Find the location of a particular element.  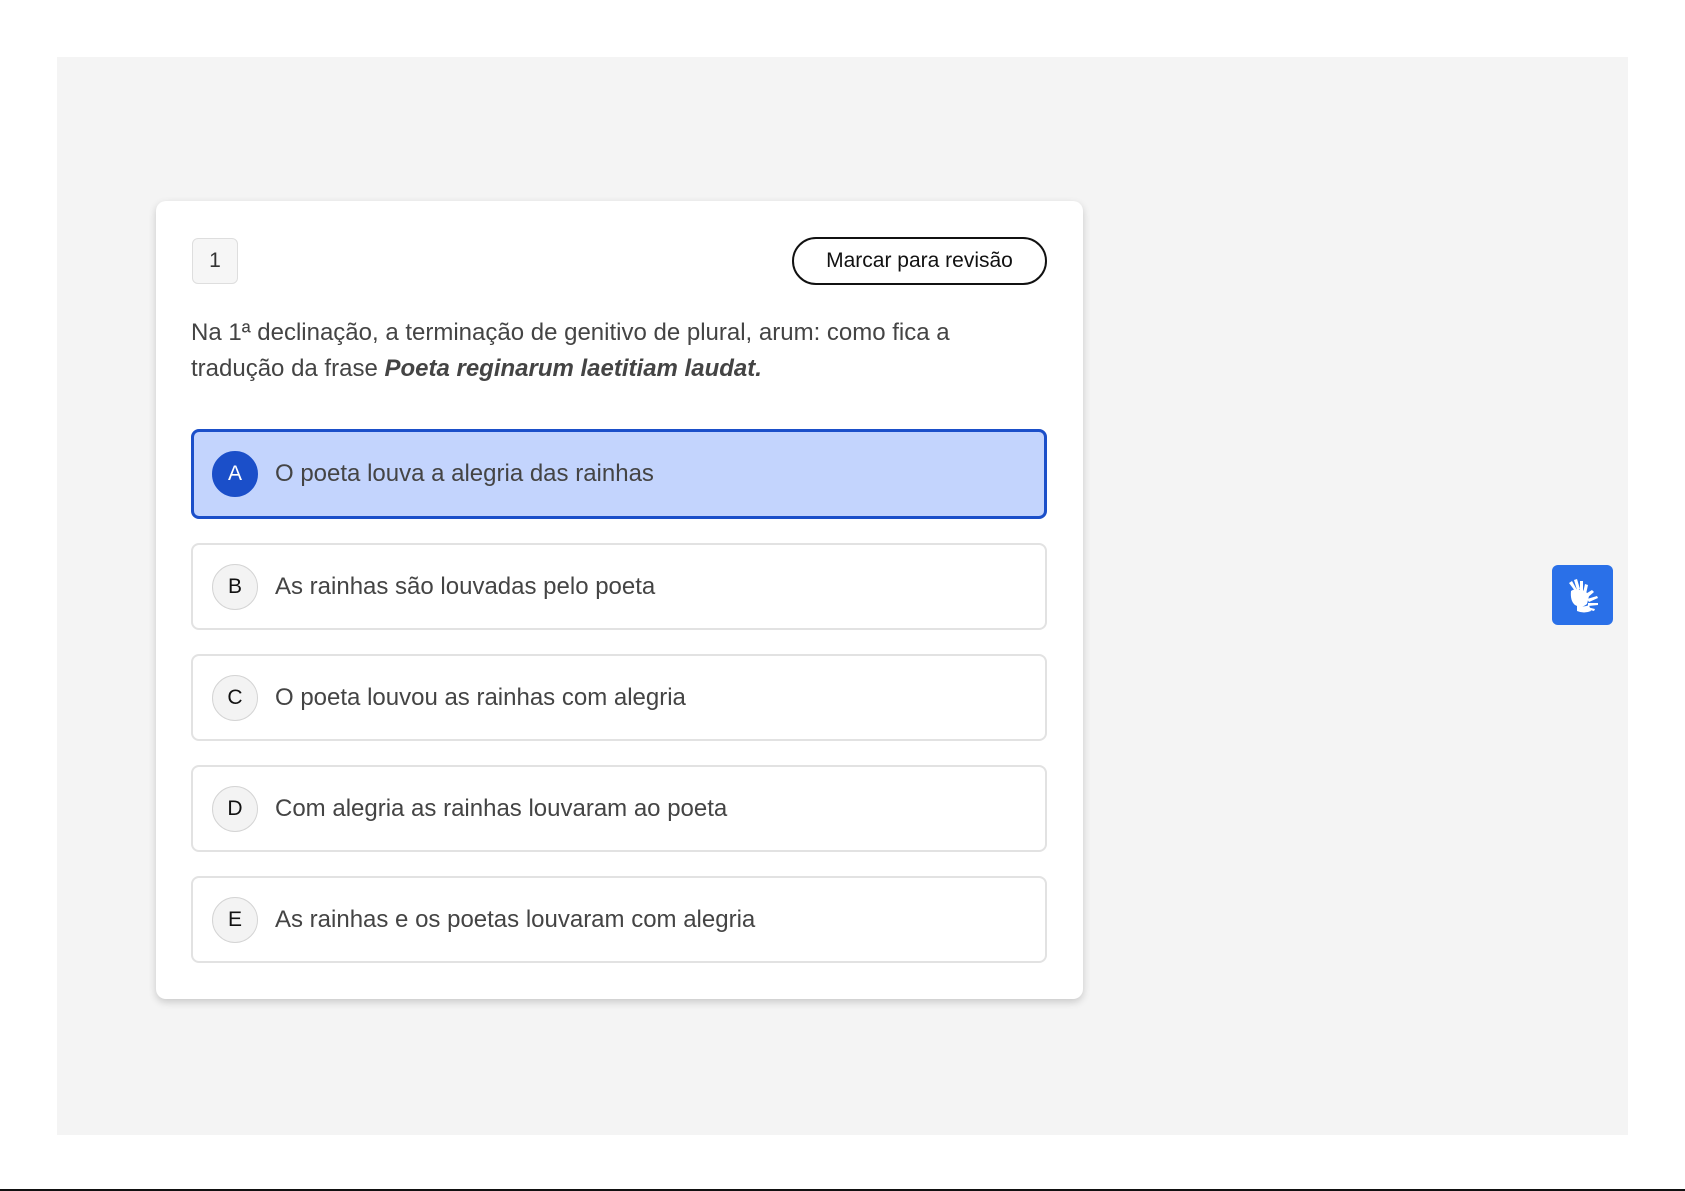

sign-language-button is located at coordinates (1582, 595).